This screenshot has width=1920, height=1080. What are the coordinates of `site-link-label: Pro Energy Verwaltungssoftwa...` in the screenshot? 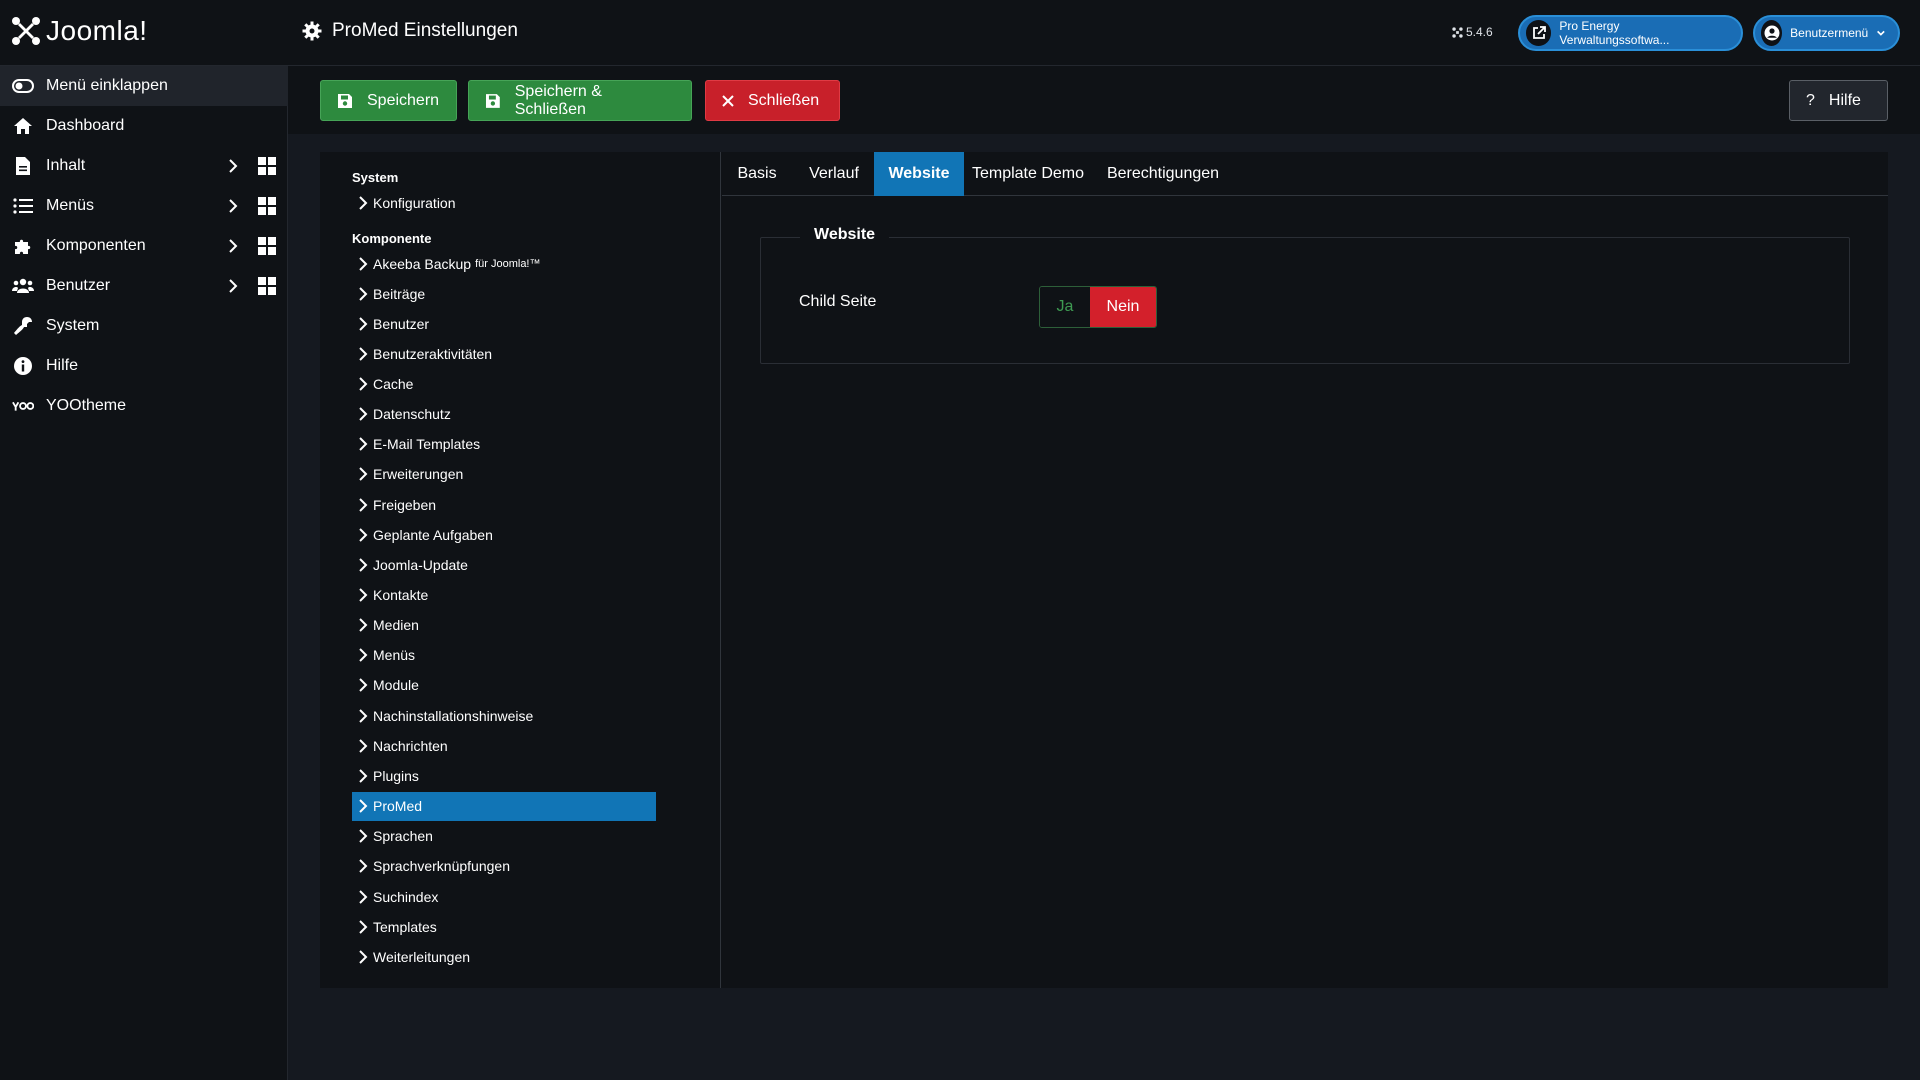 It's located at (1614, 33).